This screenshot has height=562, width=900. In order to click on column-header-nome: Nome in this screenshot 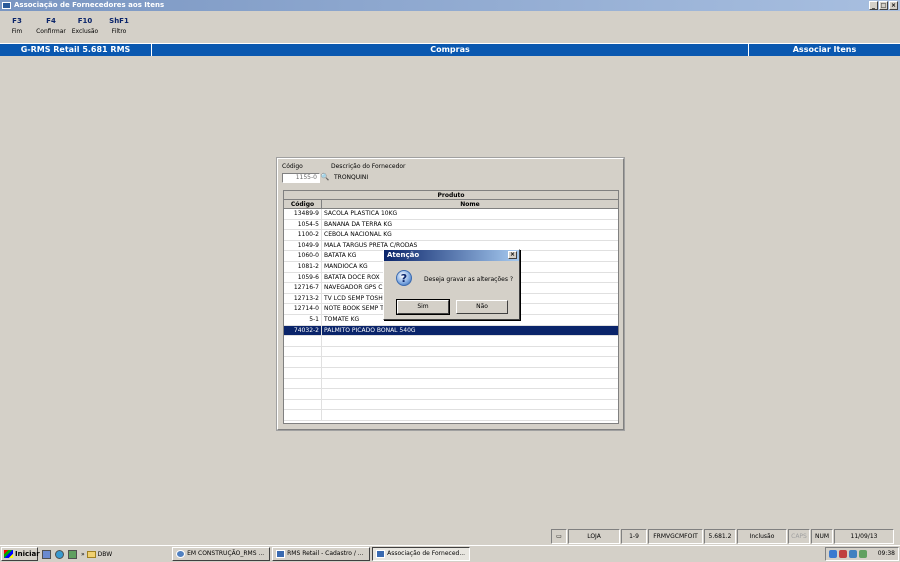, I will do `click(470, 204)`.